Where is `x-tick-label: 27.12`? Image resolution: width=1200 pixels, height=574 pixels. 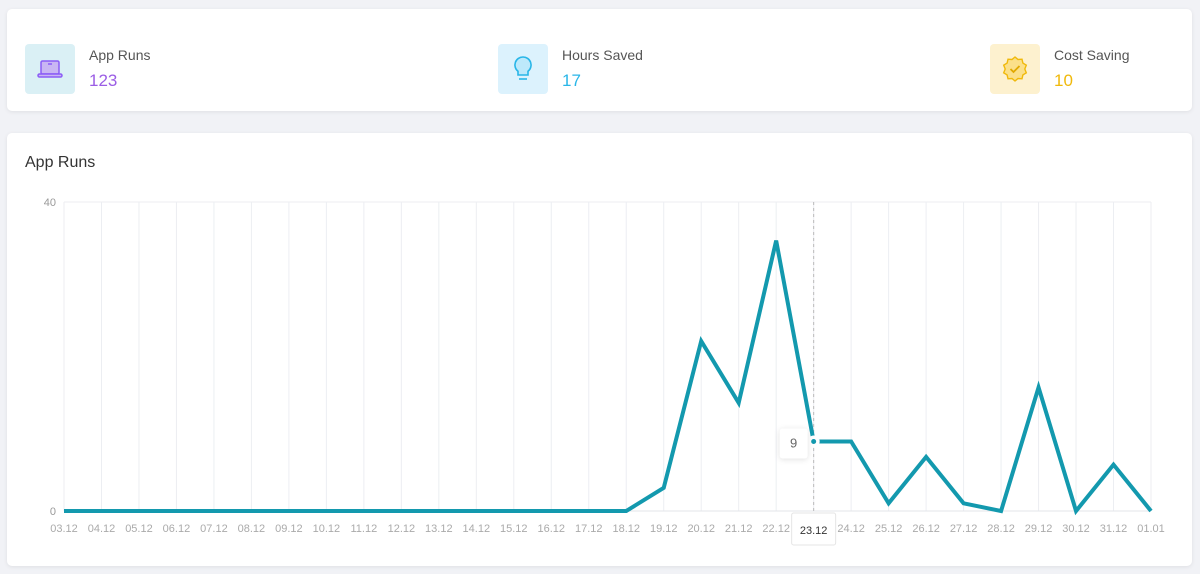 x-tick-label: 27.12 is located at coordinates (964, 529).